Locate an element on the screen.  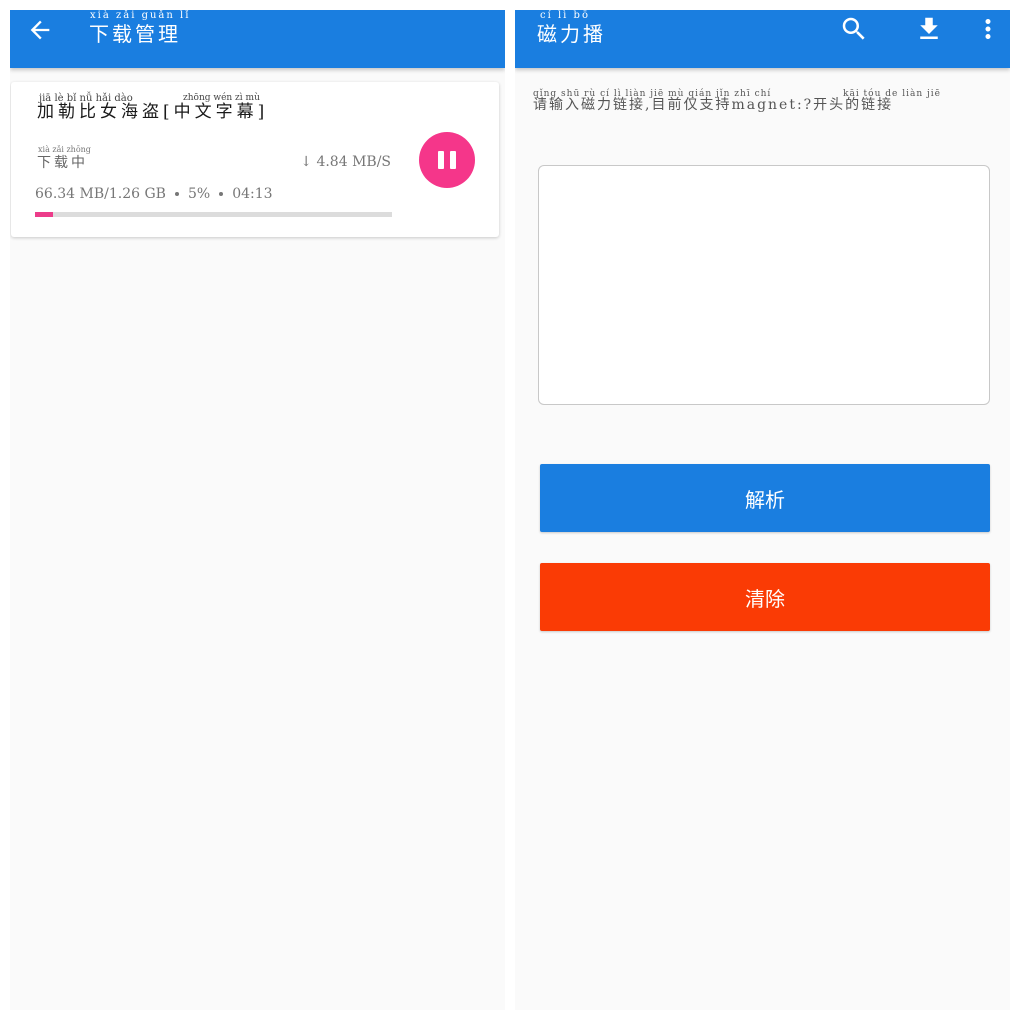
magnet-title-pinyin: cí lì bō is located at coordinates (565, 15).